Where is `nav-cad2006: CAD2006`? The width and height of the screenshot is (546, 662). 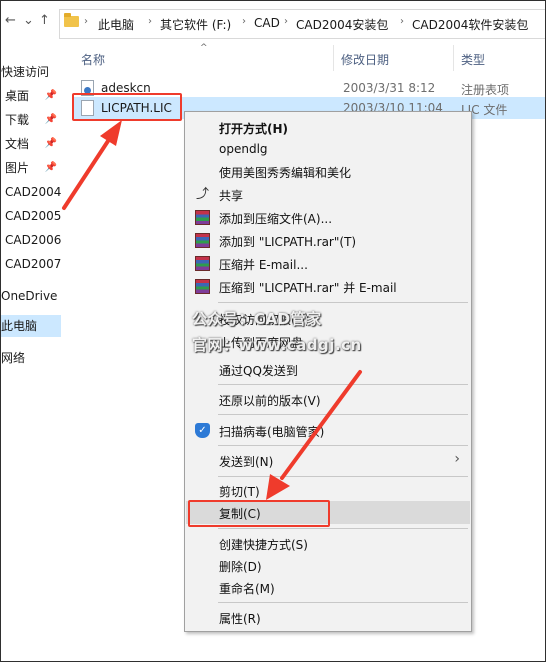 nav-cad2006: CAD2006 is located at coordinates (31, 240).